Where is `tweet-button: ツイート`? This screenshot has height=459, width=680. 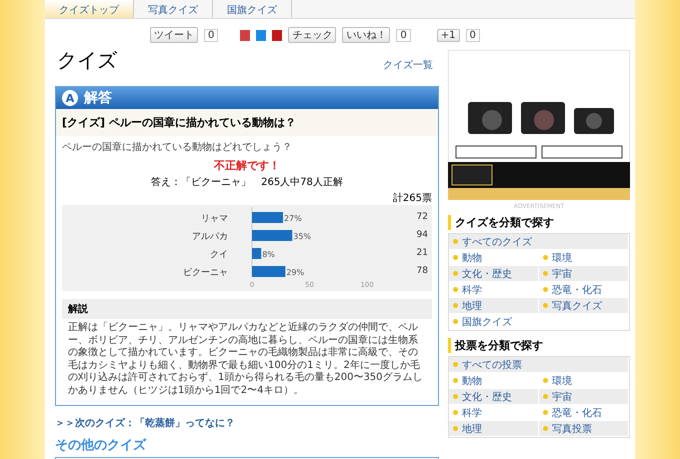
tweet-button: ツイート is located at coordinates (174, 35).